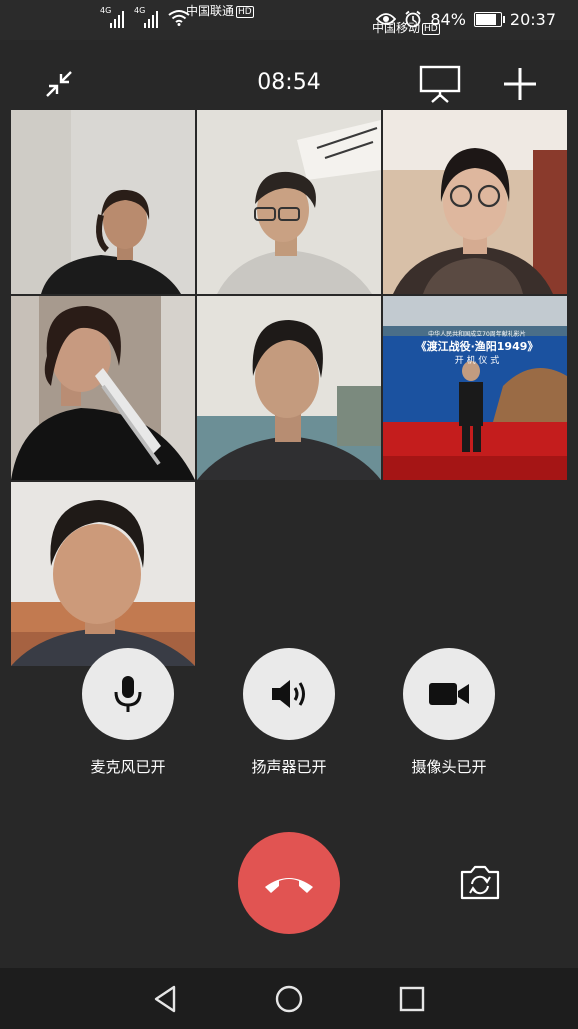 This screenshot has height=1029, width=578. Describe the element at coordinates (289, 82) in the screenshot. I see `call-timer: 08:54` at that location.